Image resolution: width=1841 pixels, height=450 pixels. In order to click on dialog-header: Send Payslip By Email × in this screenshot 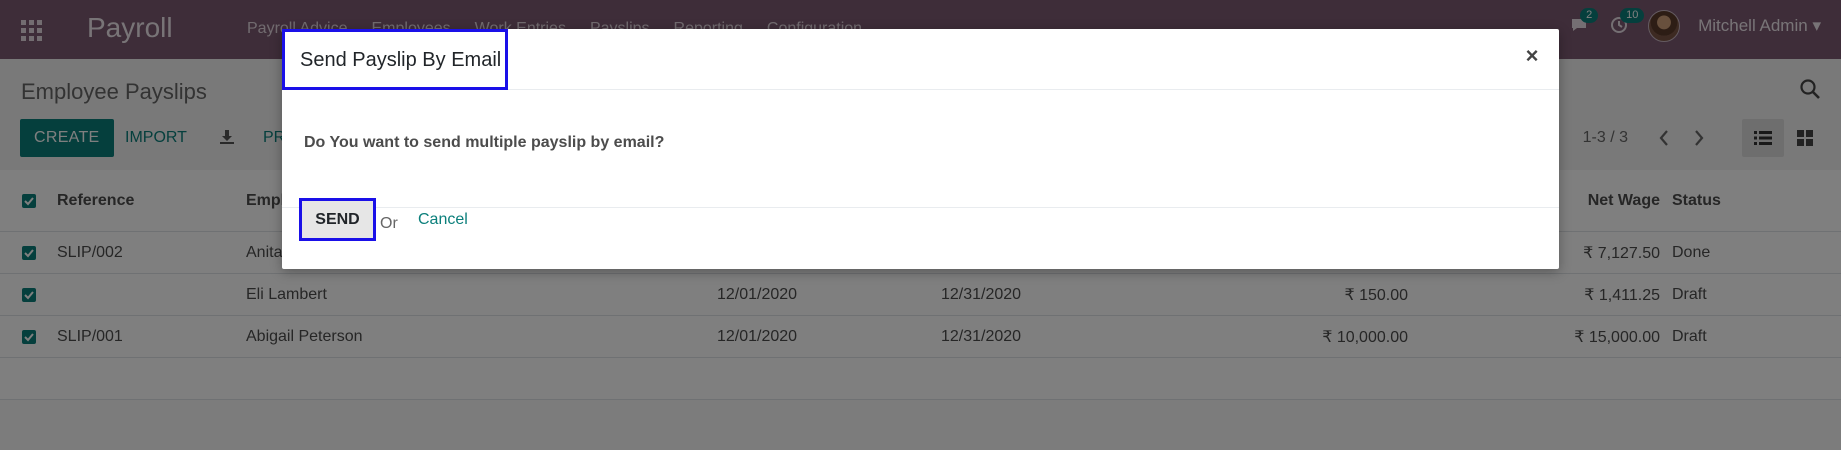, I will do `click(920, 59)`.